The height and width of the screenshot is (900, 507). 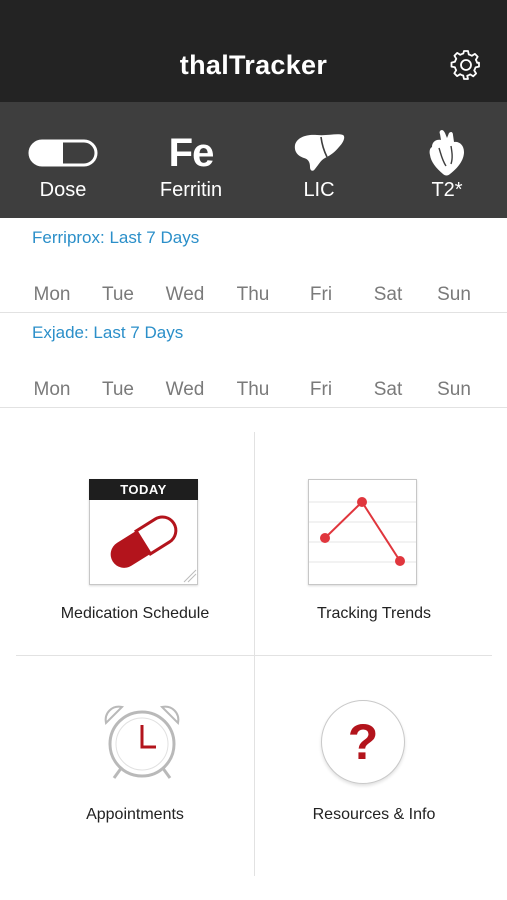 I want to click on question-icon: ?, so click(x=363, y=742).